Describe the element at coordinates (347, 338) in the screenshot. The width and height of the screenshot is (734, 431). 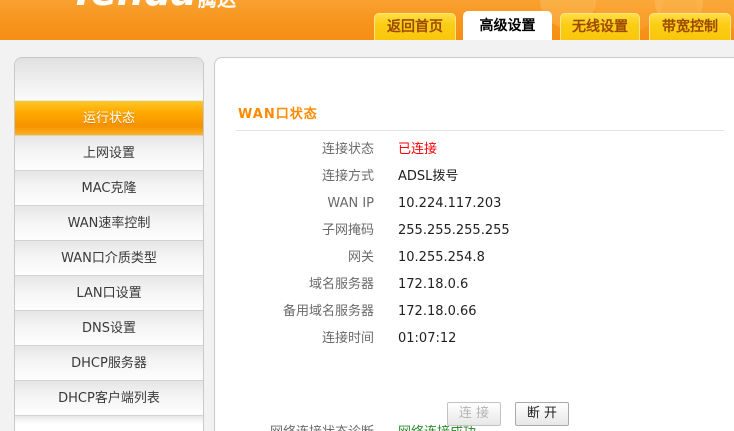
I see `row-label: 连接时间` at that location.